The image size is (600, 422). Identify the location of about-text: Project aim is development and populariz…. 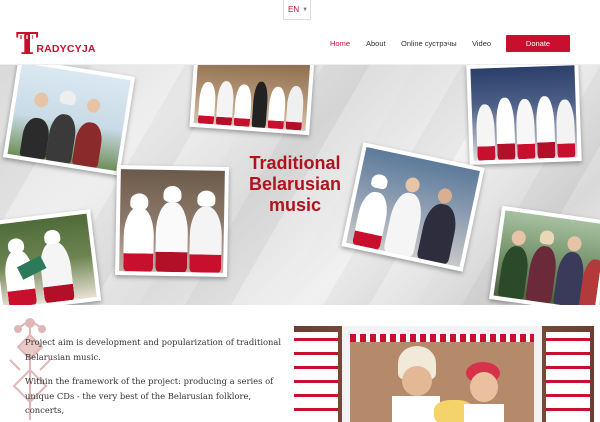
(154, 378).